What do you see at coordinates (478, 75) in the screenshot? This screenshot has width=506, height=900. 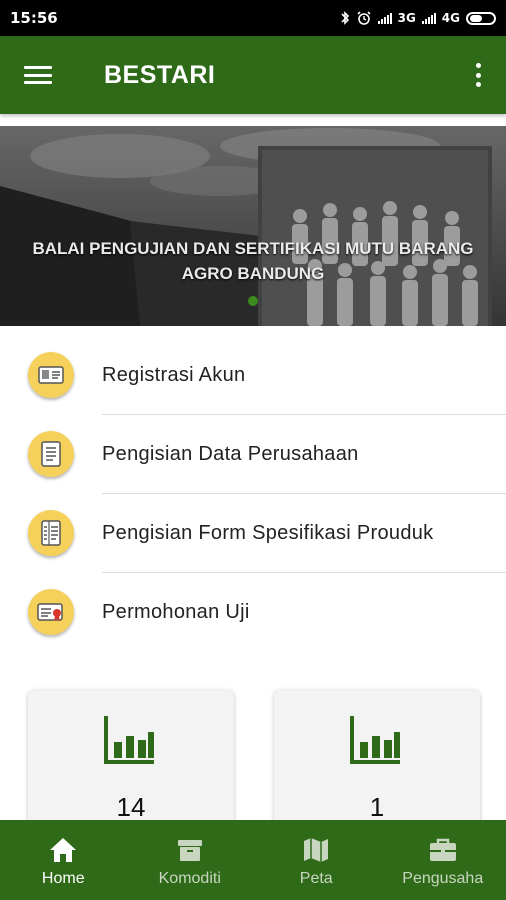 I see `more-vert-icon` at bounding box center [478, 75].